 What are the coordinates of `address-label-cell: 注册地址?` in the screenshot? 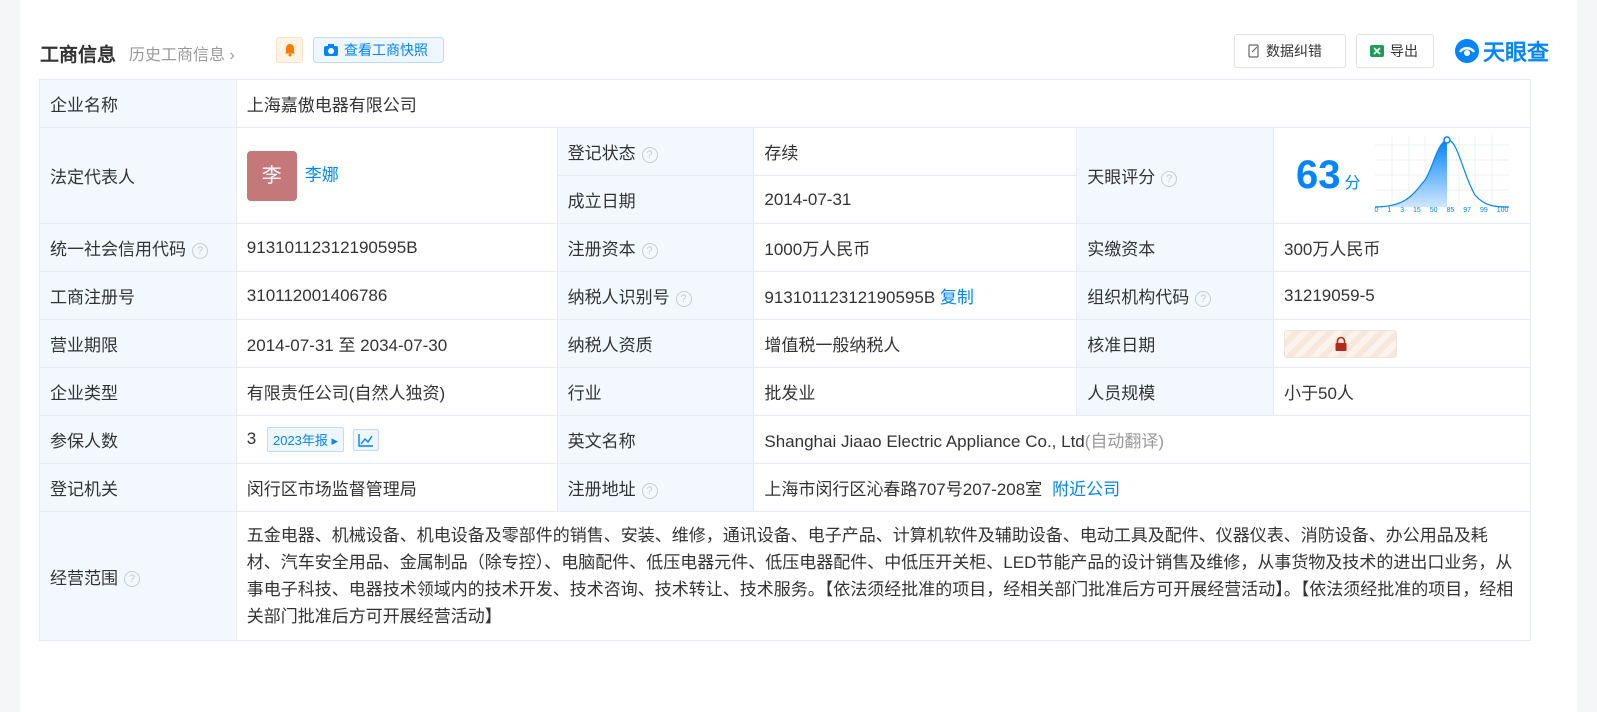 It's located at (655, 487).